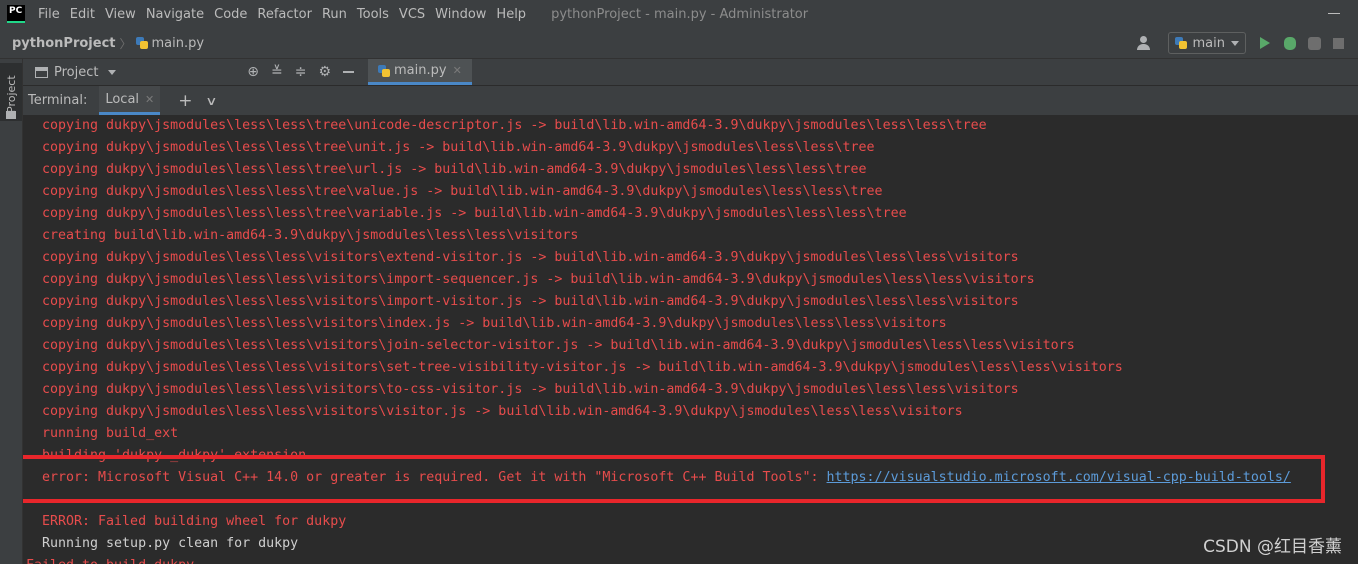 The image size is (1358, 564). I want to click on navigation-bar: pythonProject 〉 main.py main, so click(679, 43).